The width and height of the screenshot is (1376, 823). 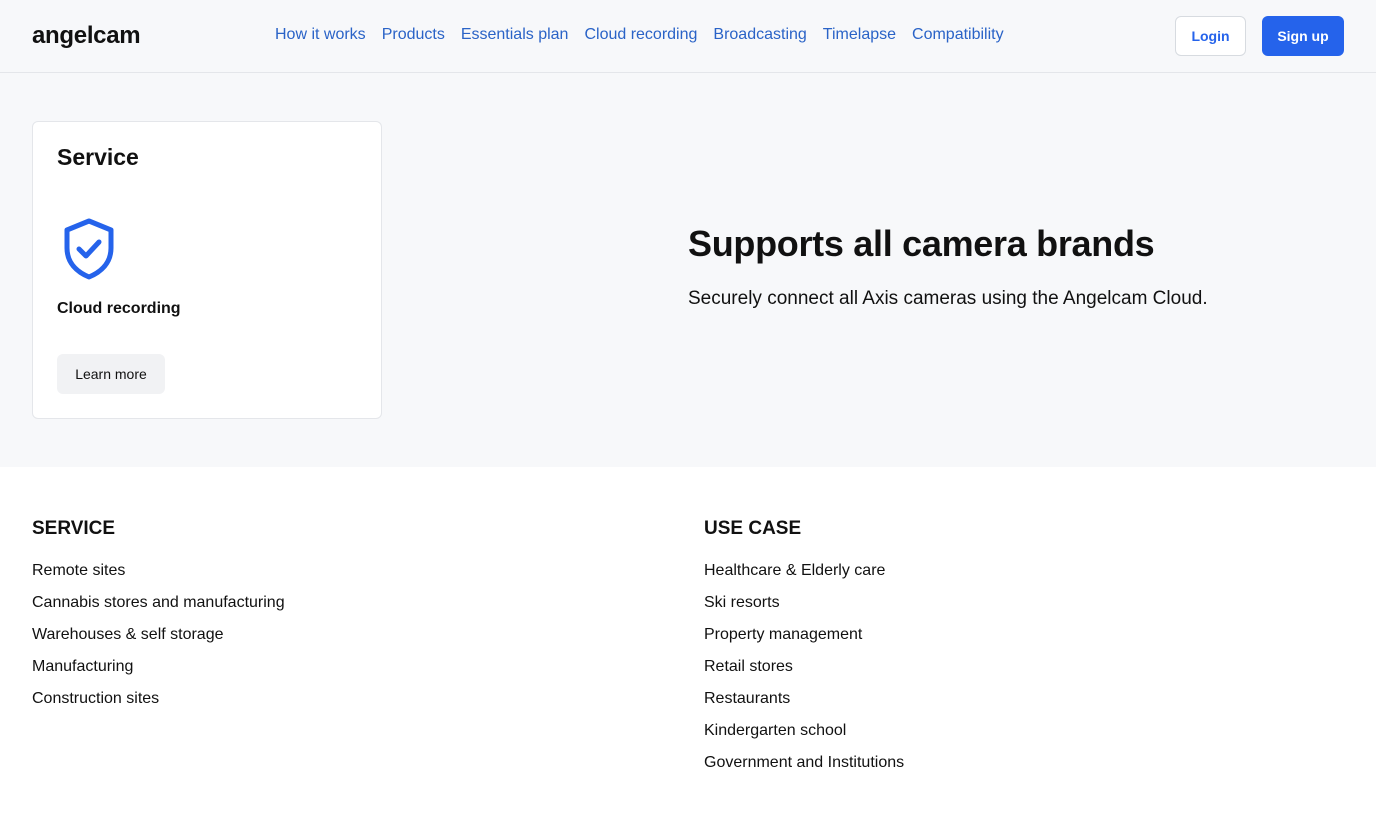 What do you see at coordinates (804, 608) in the screenshot?
I see `footer-link: Ski resorts` at bounding box center [804, 608].